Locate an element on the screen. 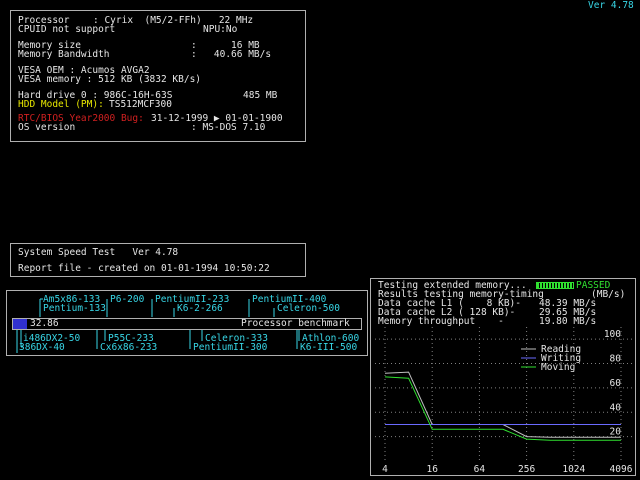  cpuid-text: CPUID not support is located at coordinates (67, 29).